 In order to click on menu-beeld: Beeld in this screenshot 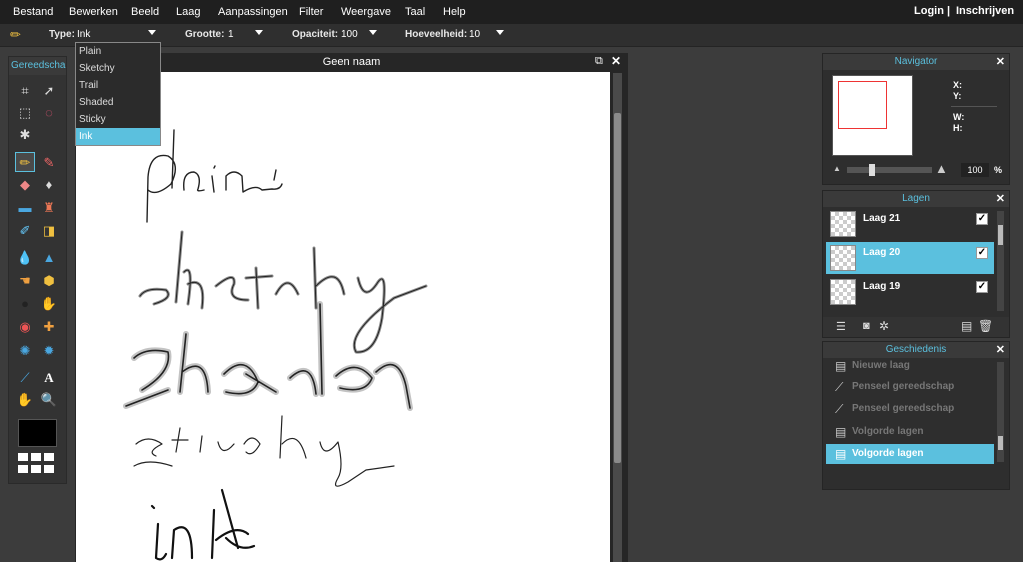, I will do `click(145, 12)`.